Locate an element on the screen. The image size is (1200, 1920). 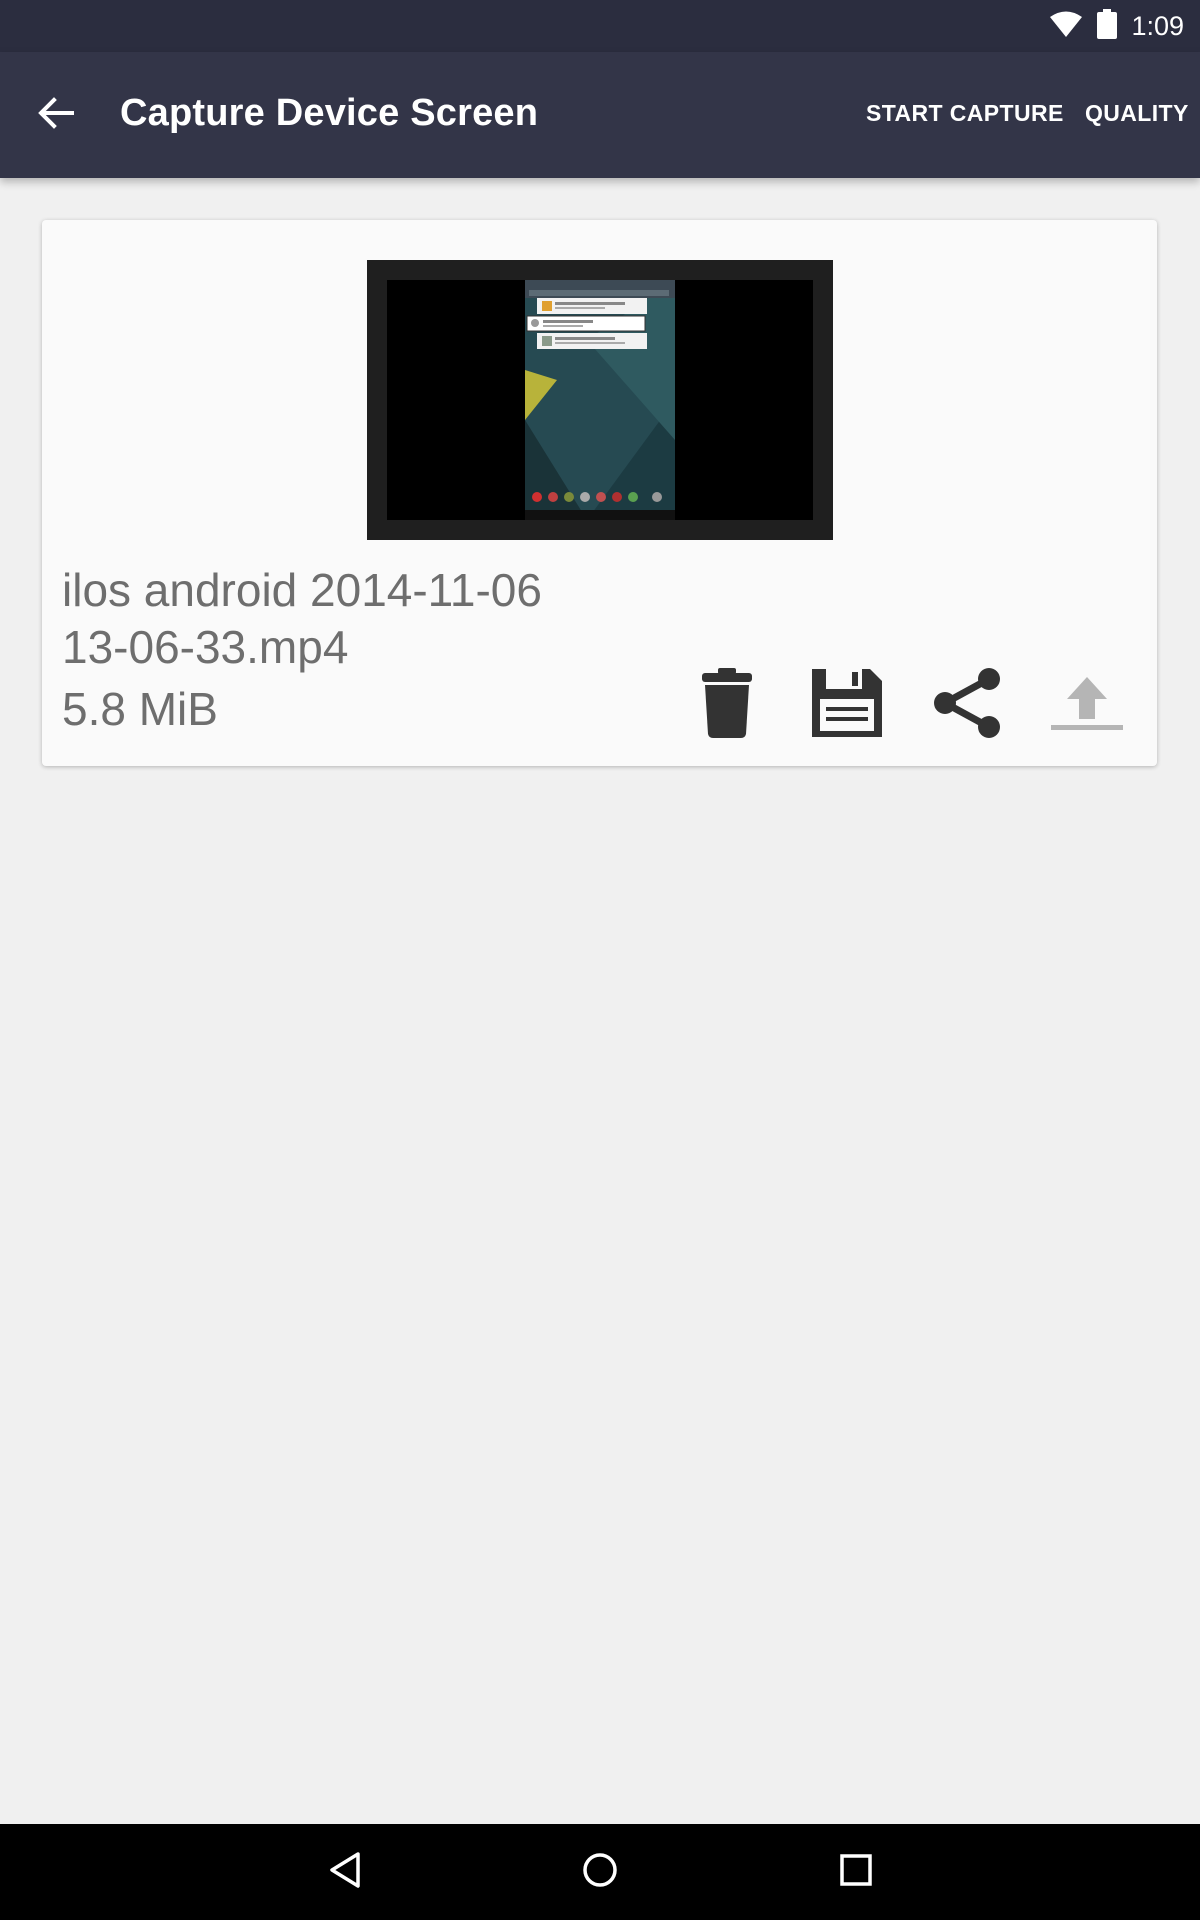
status-time: 1:09 is located at coordinates (1157, 25).